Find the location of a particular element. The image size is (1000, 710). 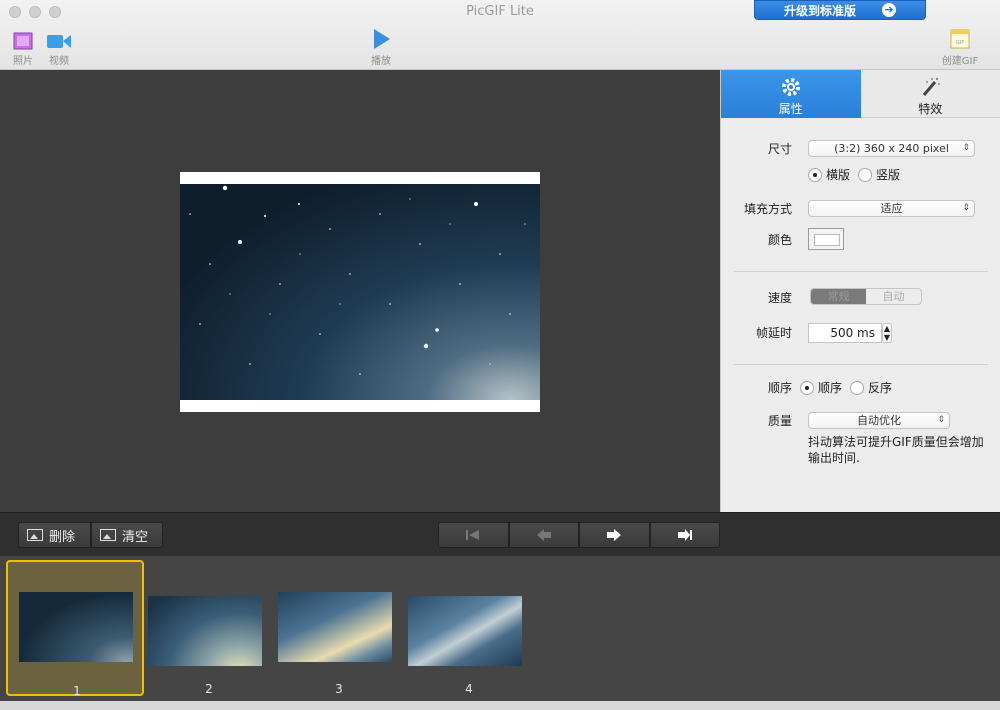

skip-end-icon is located at coordinates (684, 535).